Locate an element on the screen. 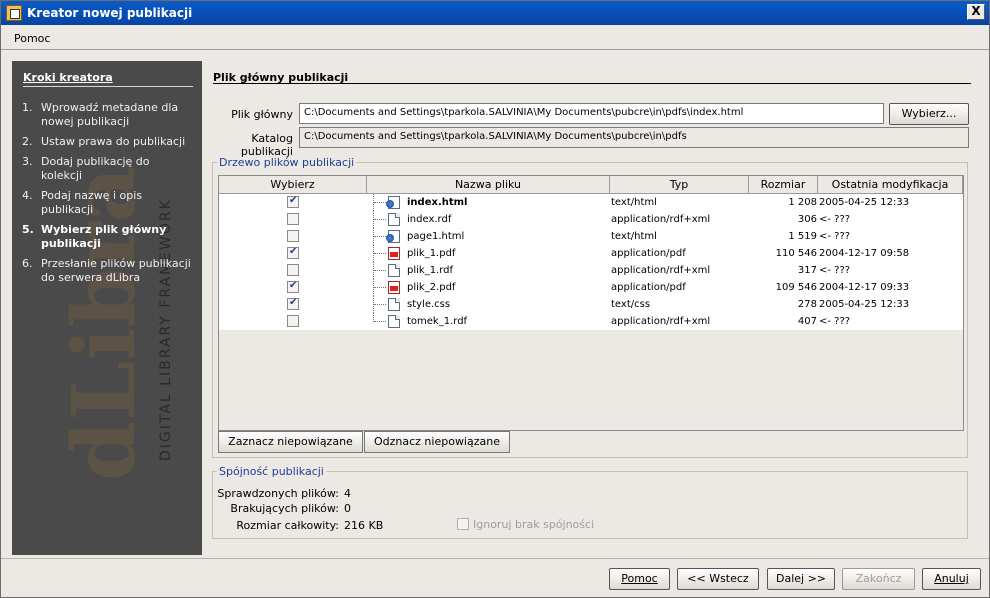 This screenshot has width=990, height=598. finish-button: Zakończ is located at coordinates (878, 579).